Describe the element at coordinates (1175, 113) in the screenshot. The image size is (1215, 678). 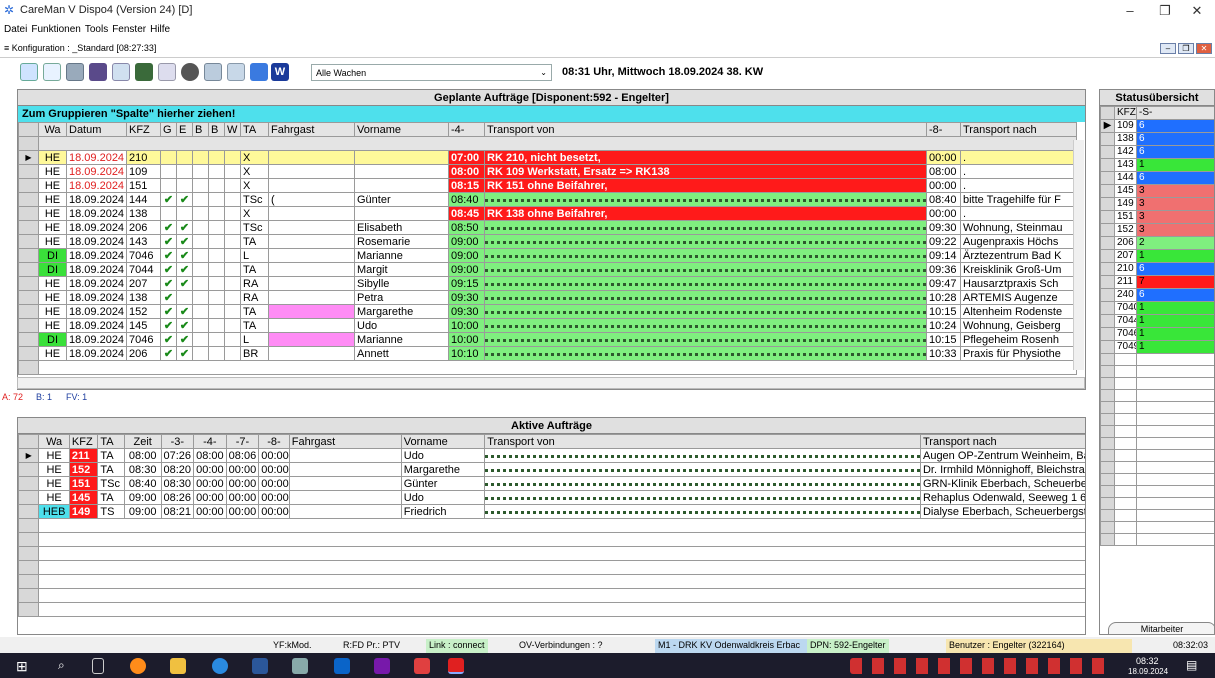
I see `col-header-s: -S-` at that location.